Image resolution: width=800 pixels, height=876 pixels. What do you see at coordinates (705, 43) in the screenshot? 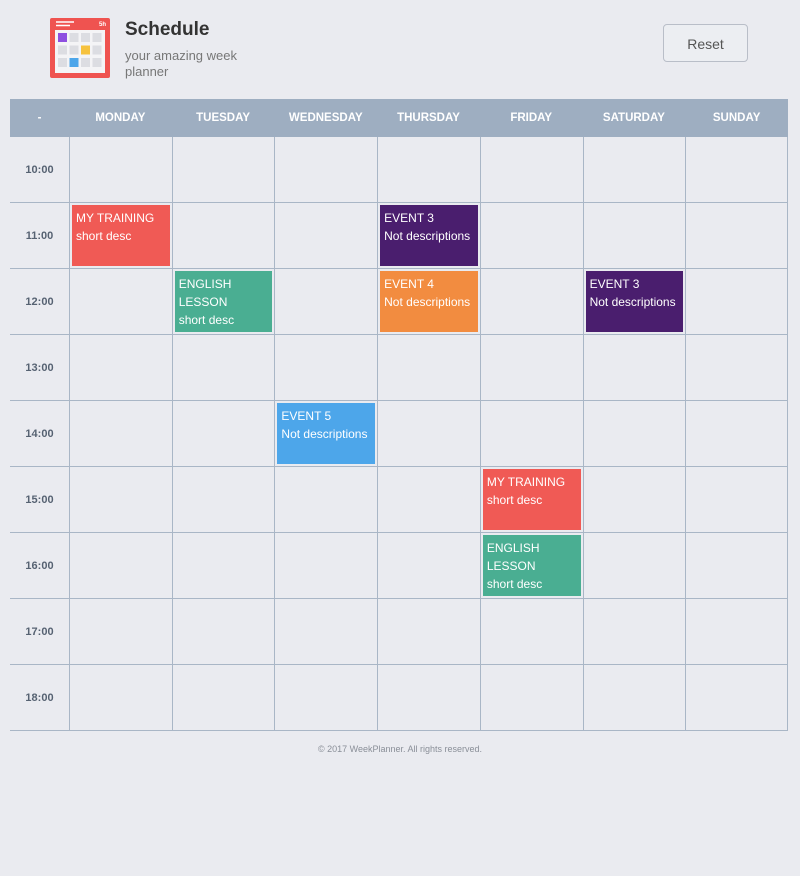
I see `reset-button: Reset` at bounding box center [705, 43].